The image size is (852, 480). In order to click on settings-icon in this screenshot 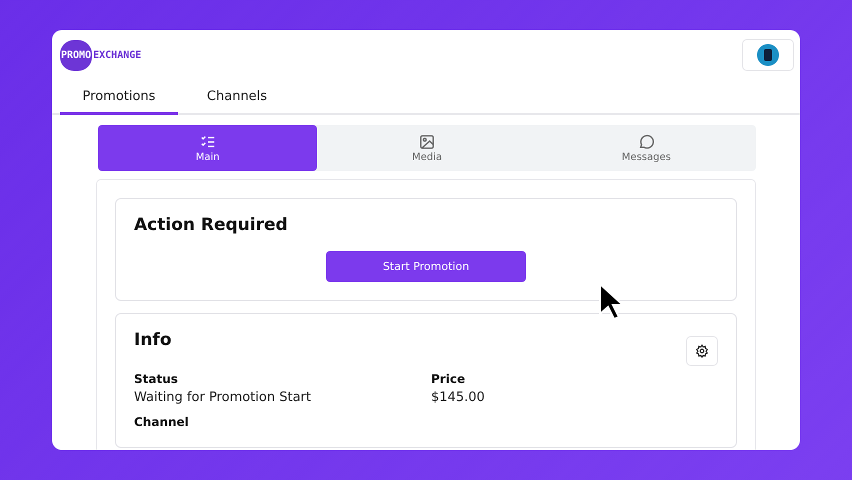, I will do `click(702, 351)`.